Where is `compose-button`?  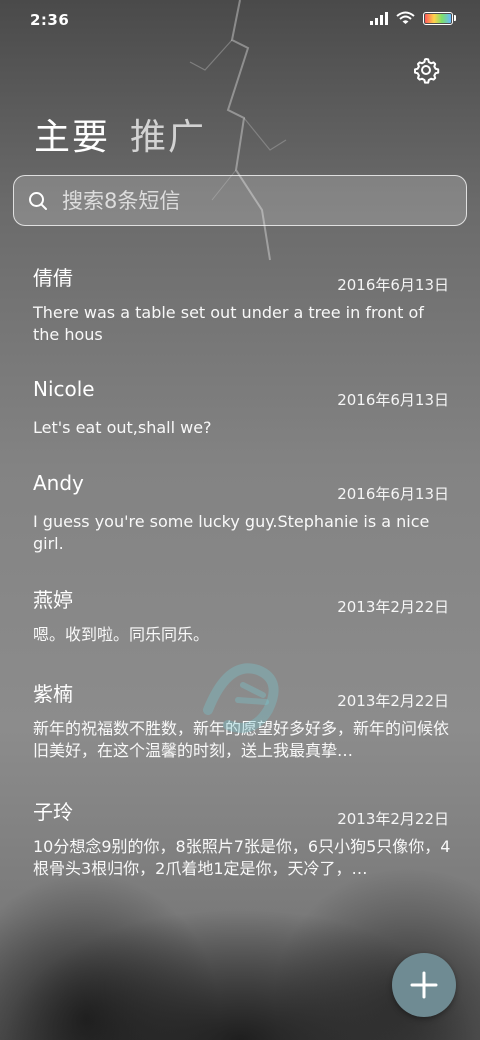 compose-button is located at coordinates (424, 985).